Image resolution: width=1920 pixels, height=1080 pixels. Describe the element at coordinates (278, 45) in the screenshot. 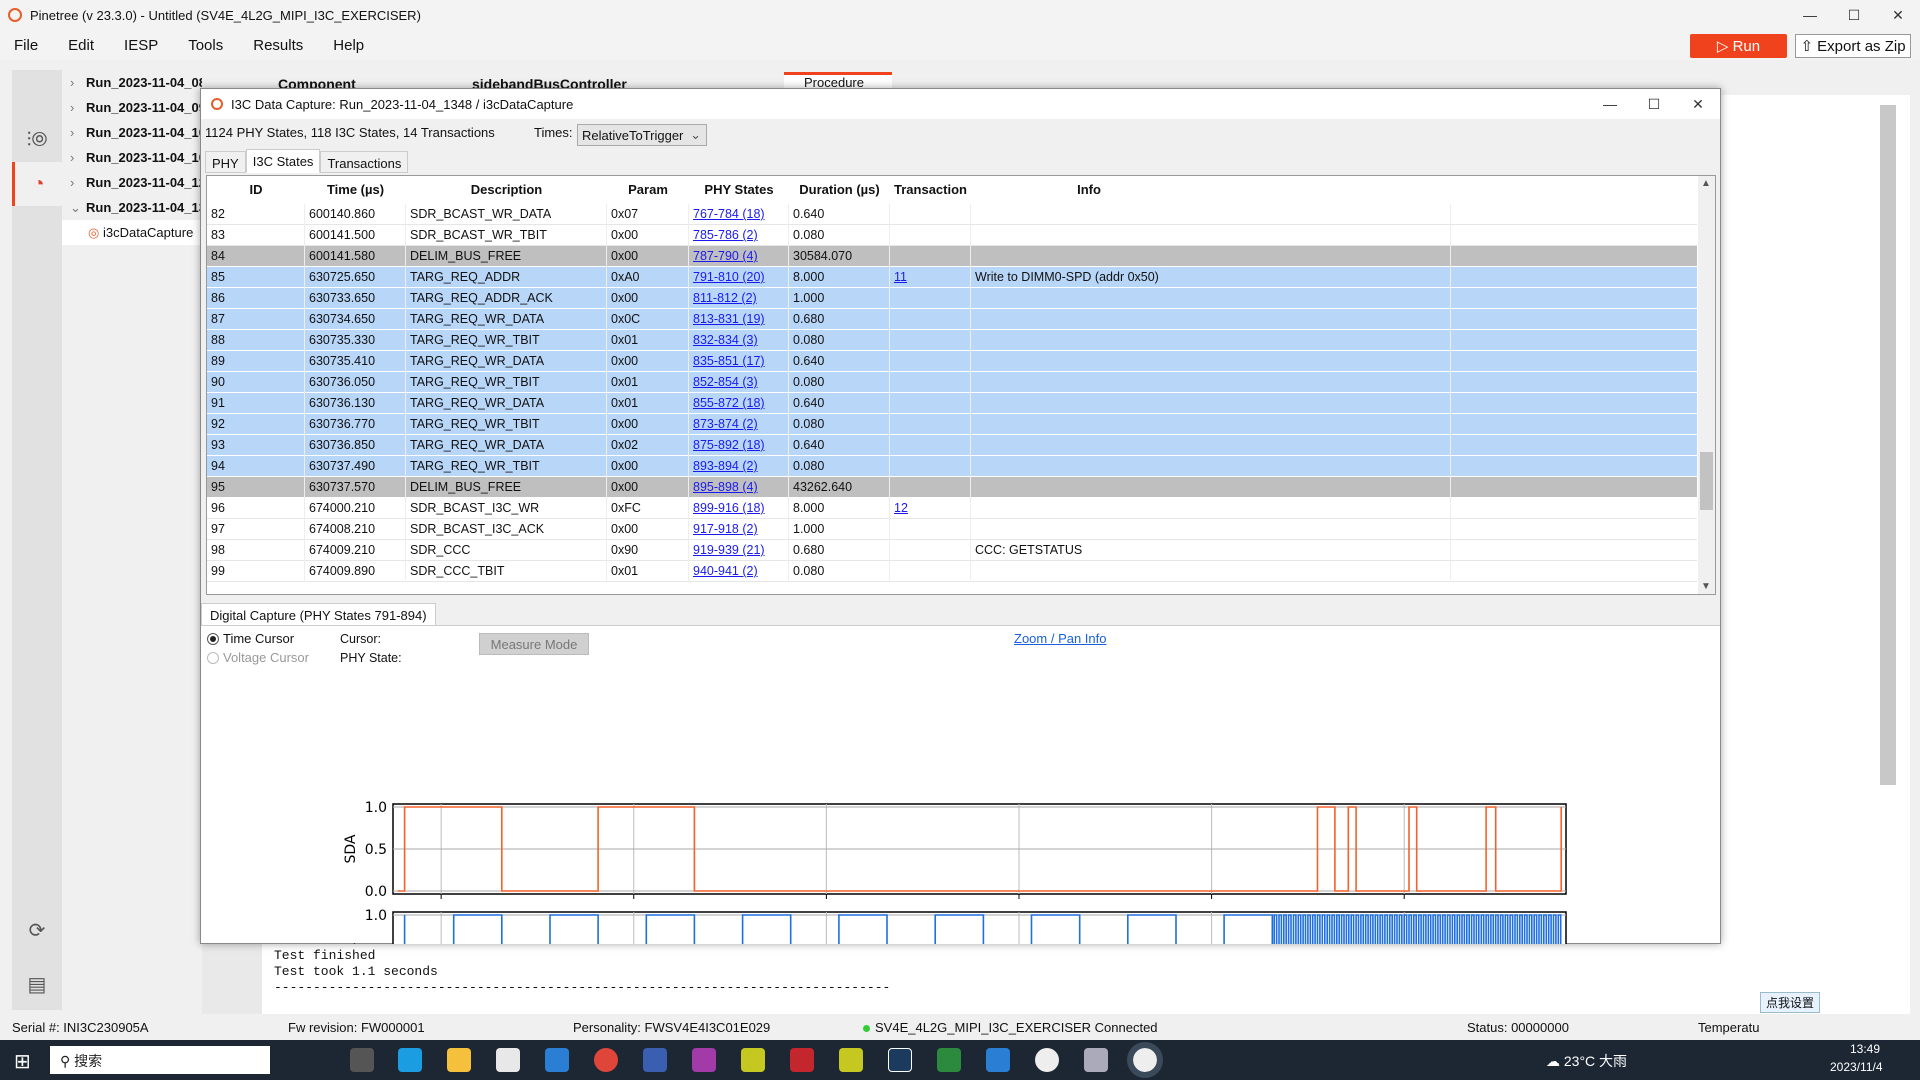

I see `menu-results: Results` at that location.